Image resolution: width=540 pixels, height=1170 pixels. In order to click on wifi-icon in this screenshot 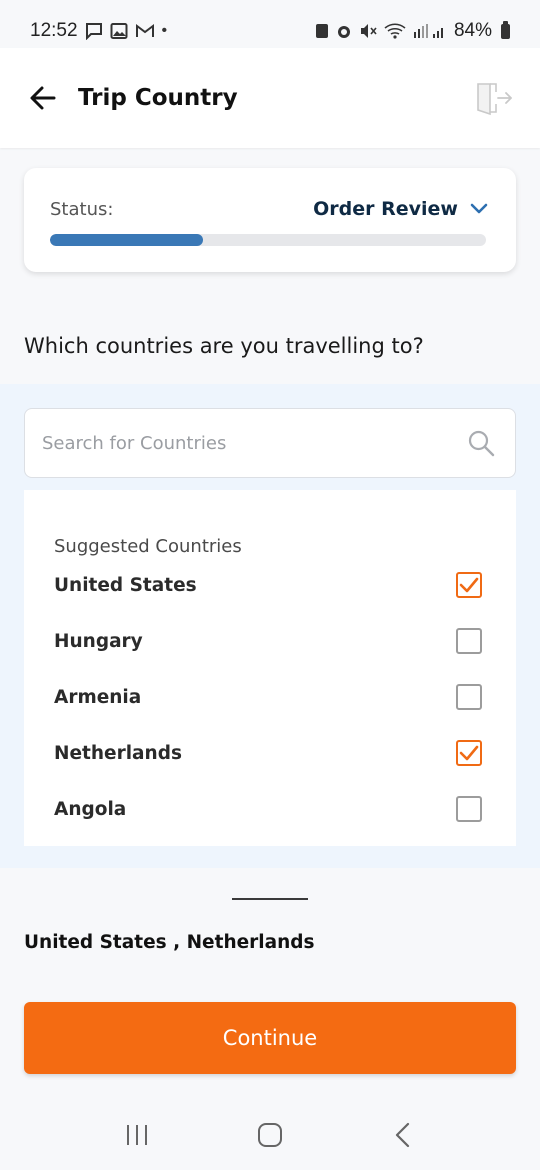, I will do `click(395, 31)`.